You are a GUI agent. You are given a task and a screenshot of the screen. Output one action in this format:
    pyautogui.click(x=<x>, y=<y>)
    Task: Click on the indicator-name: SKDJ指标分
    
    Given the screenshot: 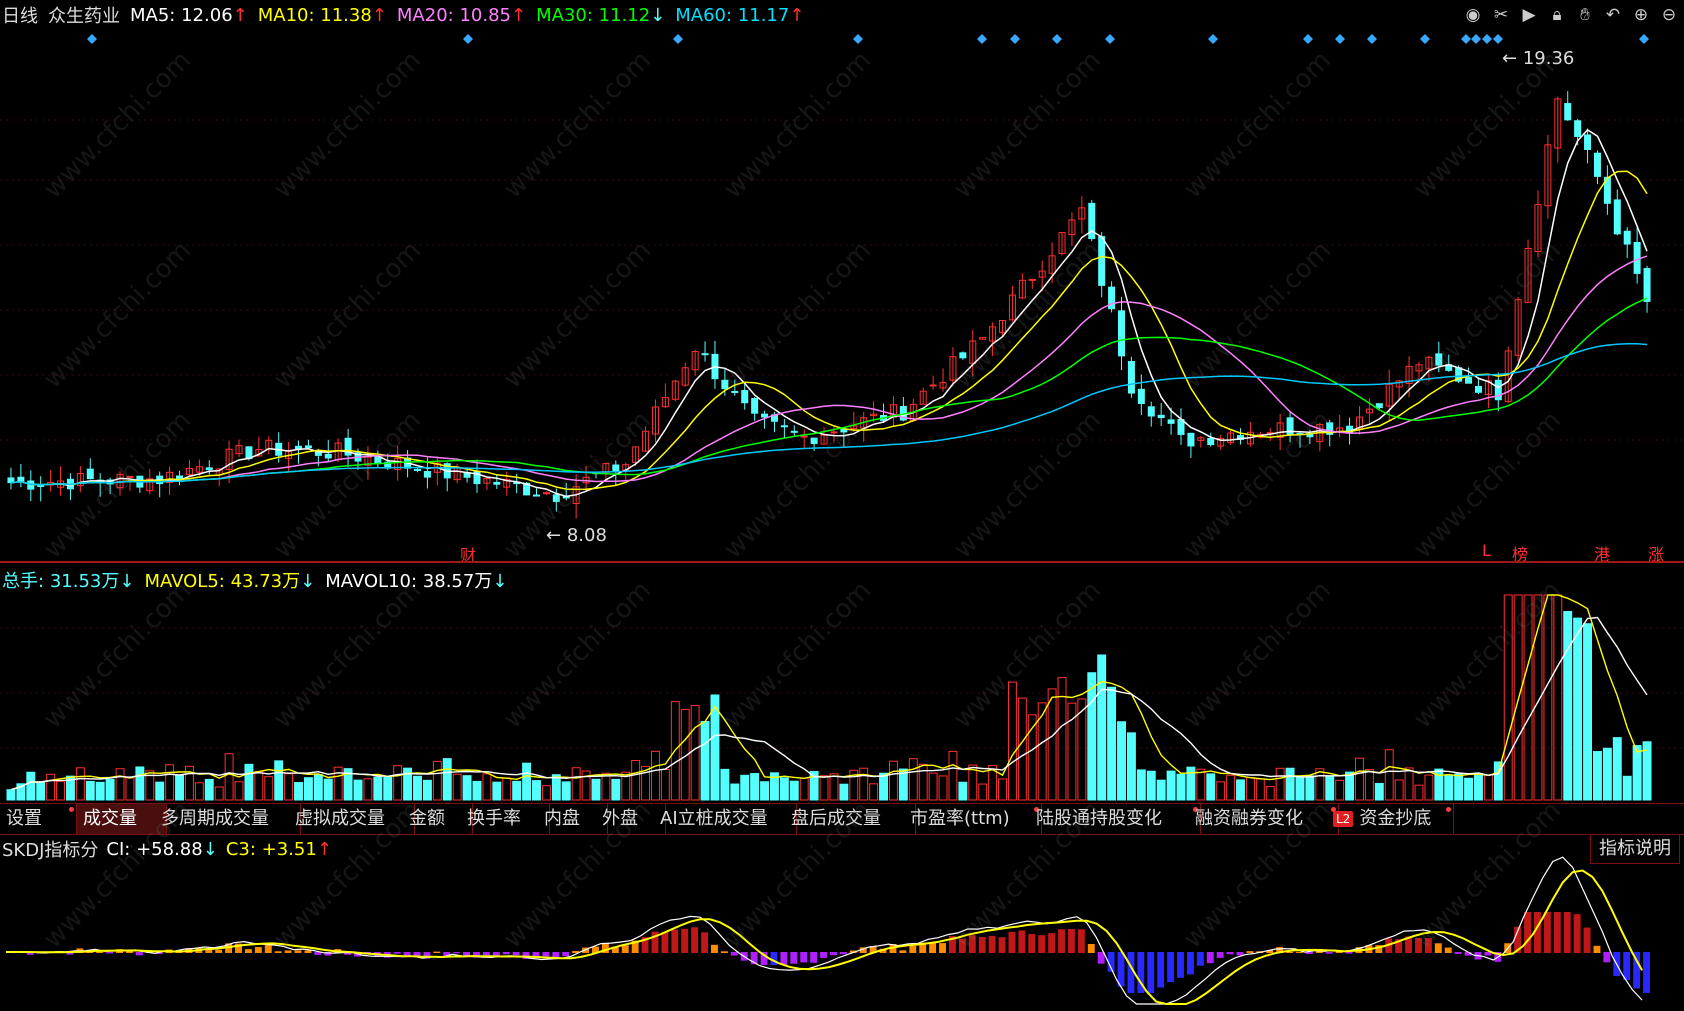 What is the action you would take?
    pyautogui.click(x=50, y=849)
    